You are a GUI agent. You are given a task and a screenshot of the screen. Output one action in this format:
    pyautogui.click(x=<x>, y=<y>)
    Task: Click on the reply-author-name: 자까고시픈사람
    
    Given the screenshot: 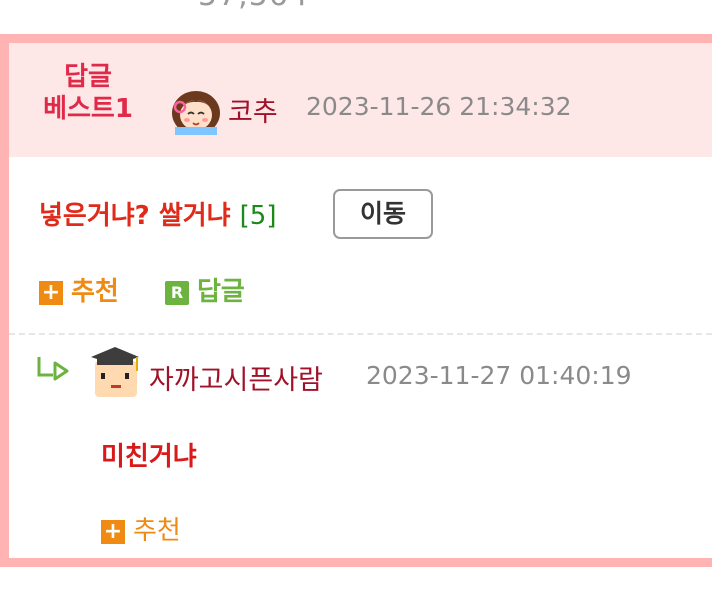 What is the action you would take?
    pyautogui.click(x=236, y=377)
    